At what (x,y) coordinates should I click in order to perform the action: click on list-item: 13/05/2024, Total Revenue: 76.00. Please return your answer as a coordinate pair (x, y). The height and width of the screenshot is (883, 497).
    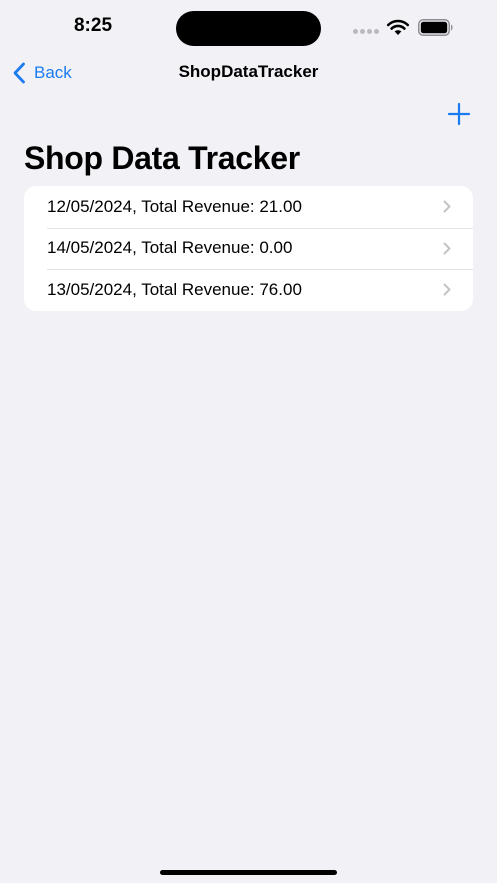
    Looking at the image, I should click on (248, 290).